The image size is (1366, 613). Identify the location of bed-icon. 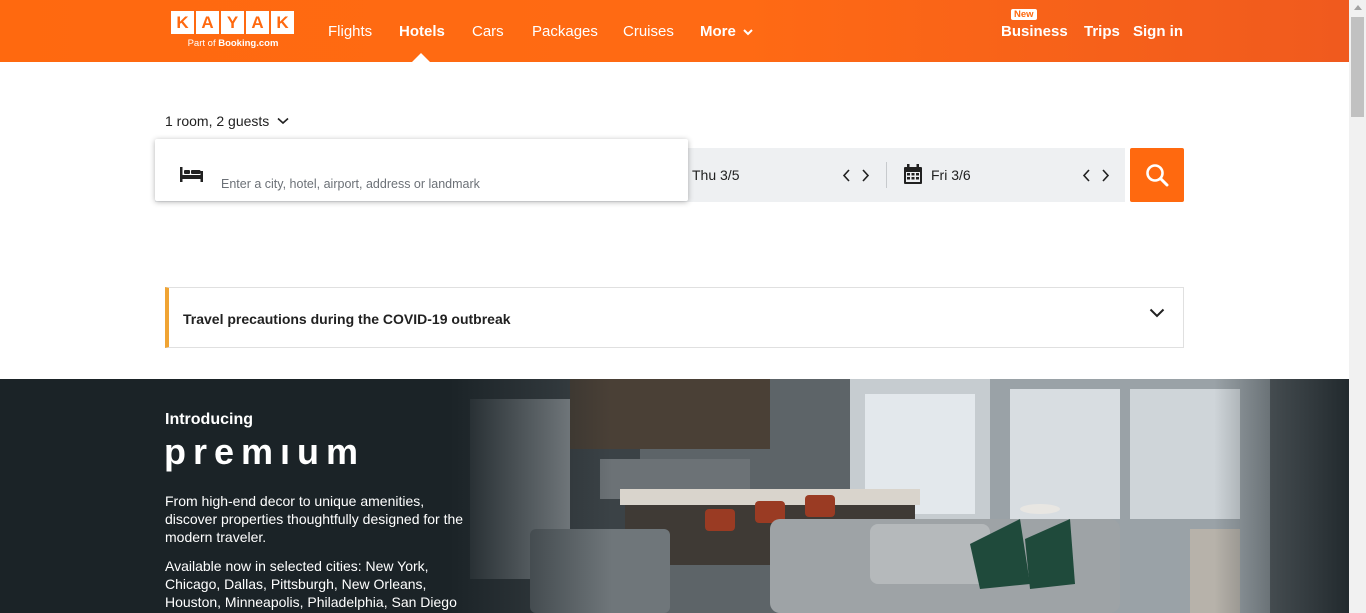
(191, 174).